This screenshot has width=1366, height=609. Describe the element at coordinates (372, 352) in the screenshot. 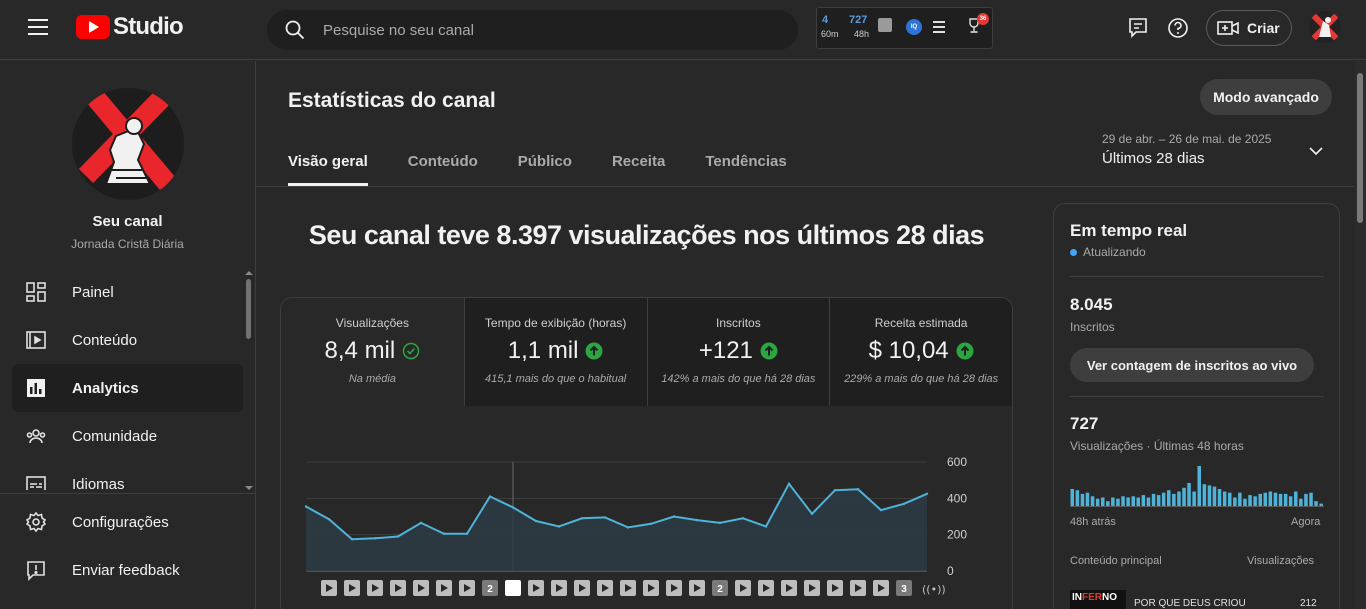

I see `metric-views: Visualizações 8,4 mil Na média` at that location.